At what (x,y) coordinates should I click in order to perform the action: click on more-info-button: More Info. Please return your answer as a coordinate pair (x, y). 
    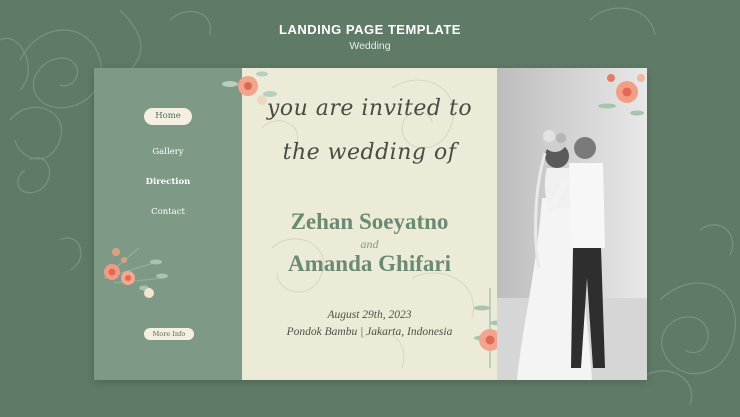
    Looking at the image, I should click on (169, 334).